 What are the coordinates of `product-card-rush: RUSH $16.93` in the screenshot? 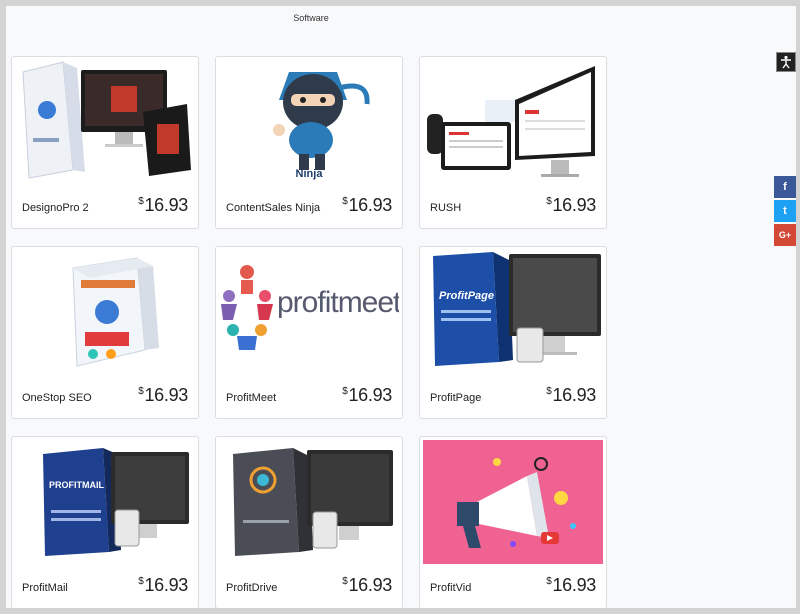 It's located at (513, 142).